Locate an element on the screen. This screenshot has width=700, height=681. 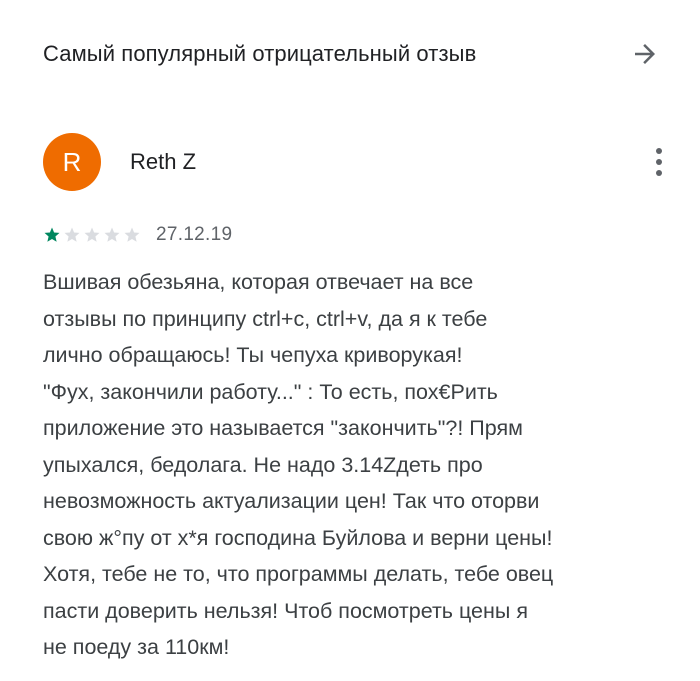
star-filled-icon is located at coordinates (52, 235).